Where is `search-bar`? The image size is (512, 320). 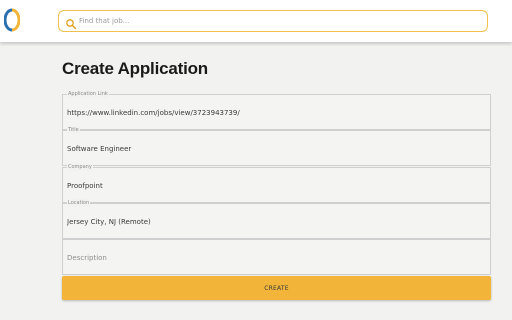
search-bar is located at coordinates (273, 21).